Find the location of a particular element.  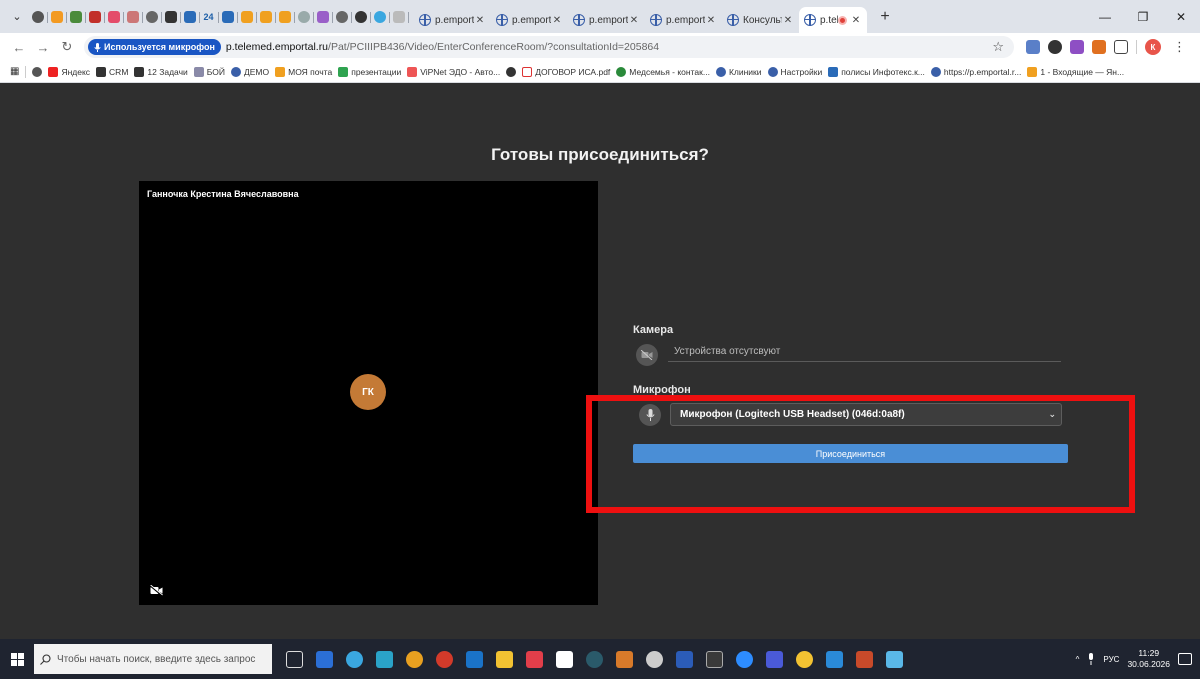

back-button: ← is located at coordinates (19, 47).